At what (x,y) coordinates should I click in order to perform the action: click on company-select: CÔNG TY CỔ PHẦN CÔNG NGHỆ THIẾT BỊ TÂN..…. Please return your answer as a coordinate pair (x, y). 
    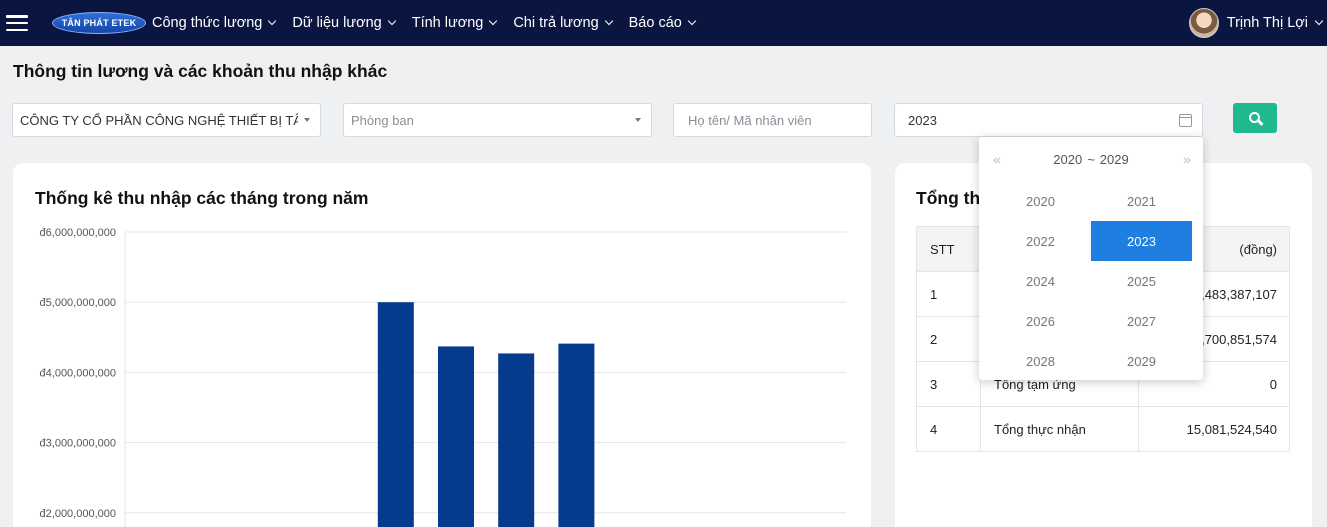
    Looking at the image, I should click on (166, 120).